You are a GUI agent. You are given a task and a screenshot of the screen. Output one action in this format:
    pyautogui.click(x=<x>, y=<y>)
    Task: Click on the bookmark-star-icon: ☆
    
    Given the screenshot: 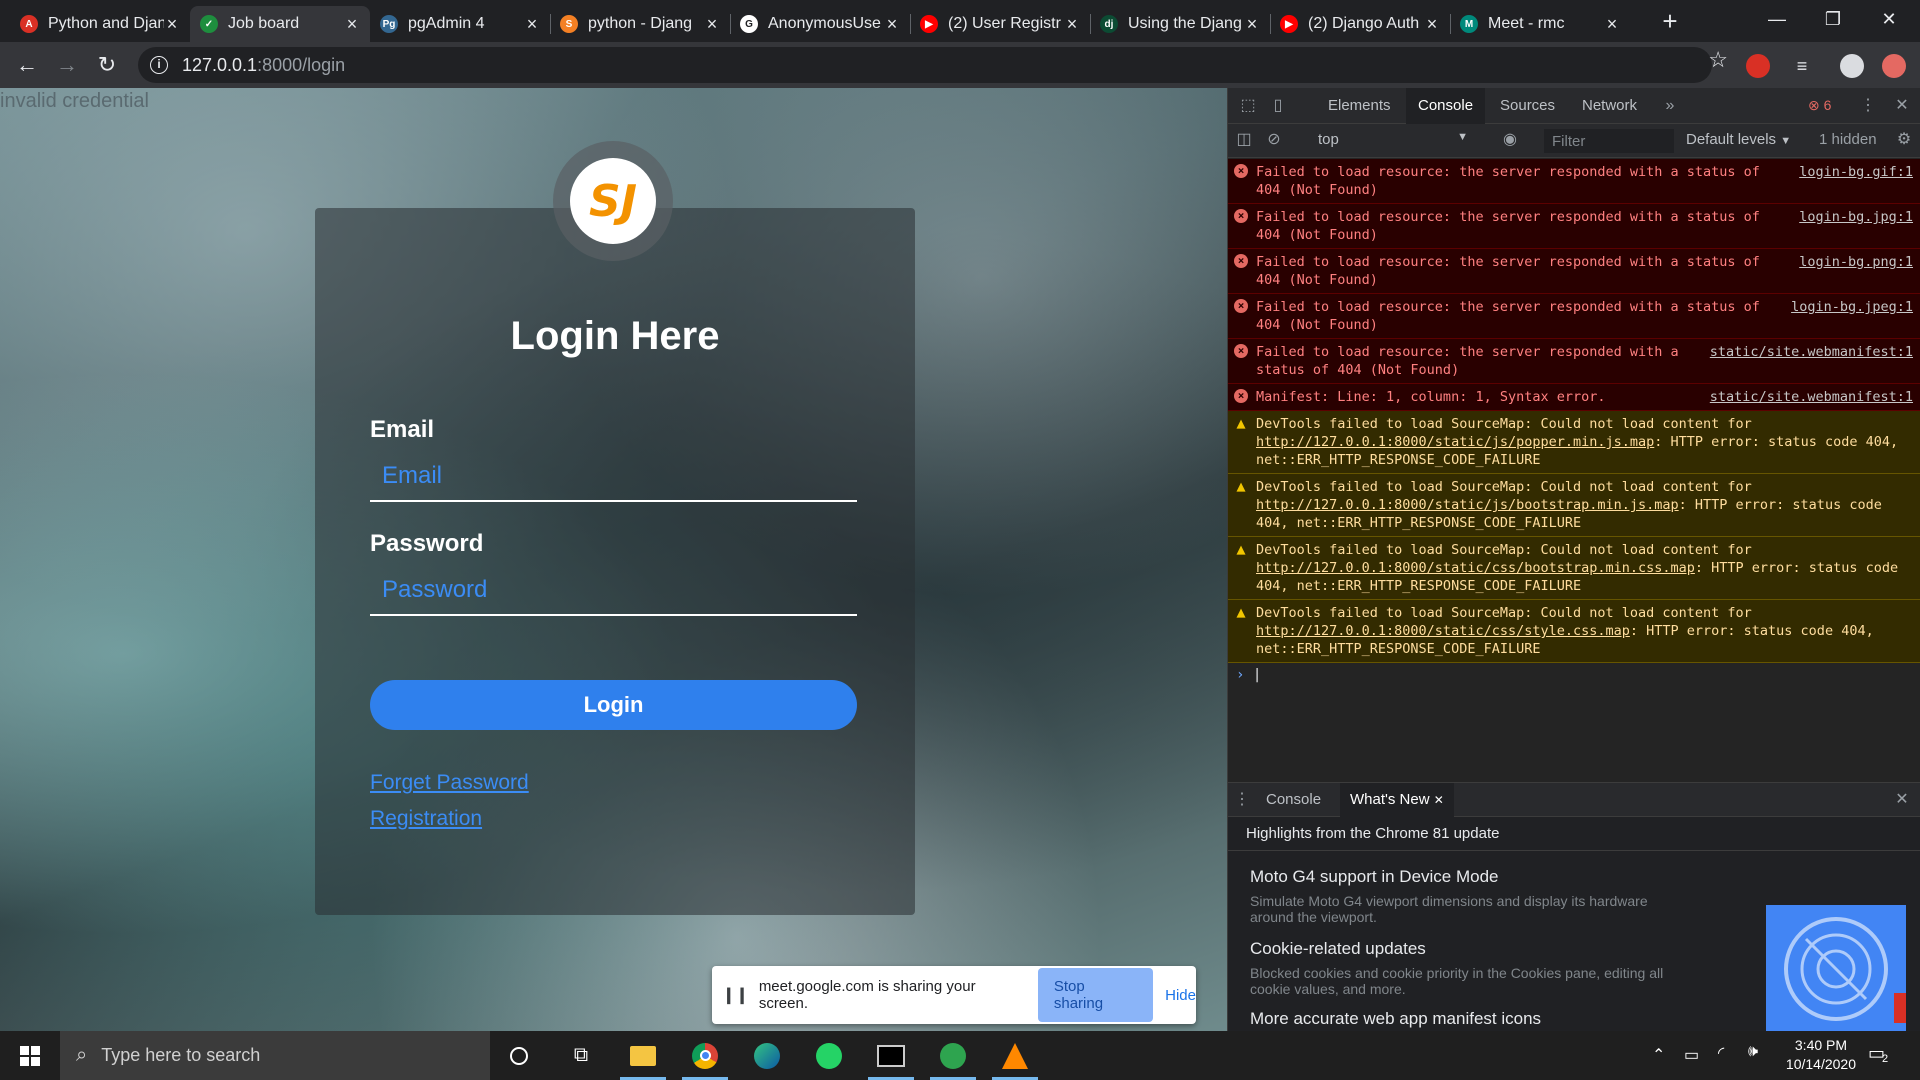 What is the action you would take?
    pyautogui.click(x=1718, y=60)
    